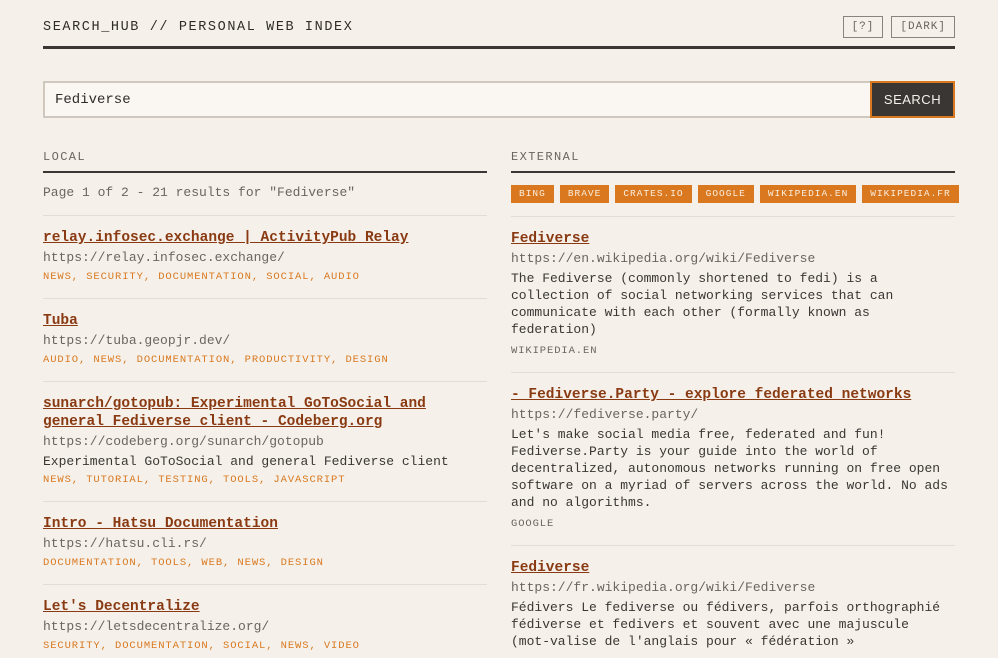 This screenshot has width=998, height=658. Describe the element at coordinates (733, 656) in the screenshot. I see `result-source: WIKIPEDIA.FR` at that location.